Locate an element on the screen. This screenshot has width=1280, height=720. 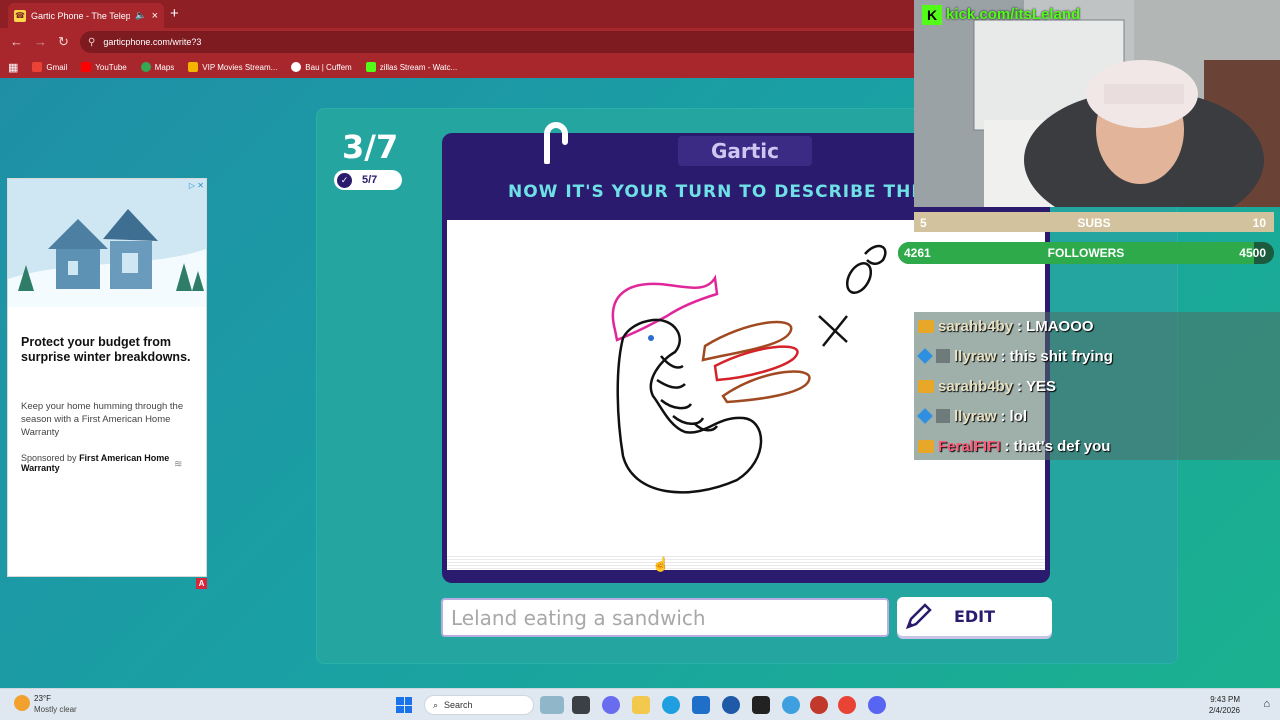
bookmark-gmail: Gmail is located at coordinates (49, 67).